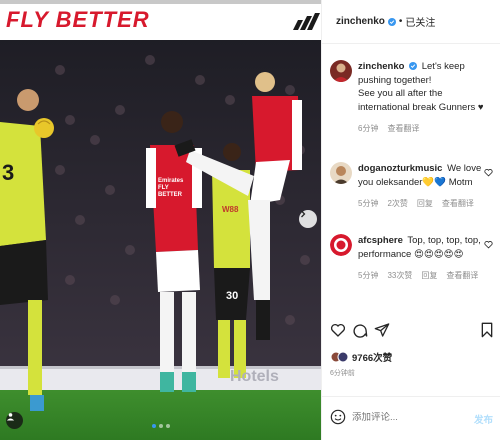 This screenshot has width=500, height=440. What do you see at coordinates (411, 332) in the screenshot?
I see `post-actions` at bounding box center [411, 332].